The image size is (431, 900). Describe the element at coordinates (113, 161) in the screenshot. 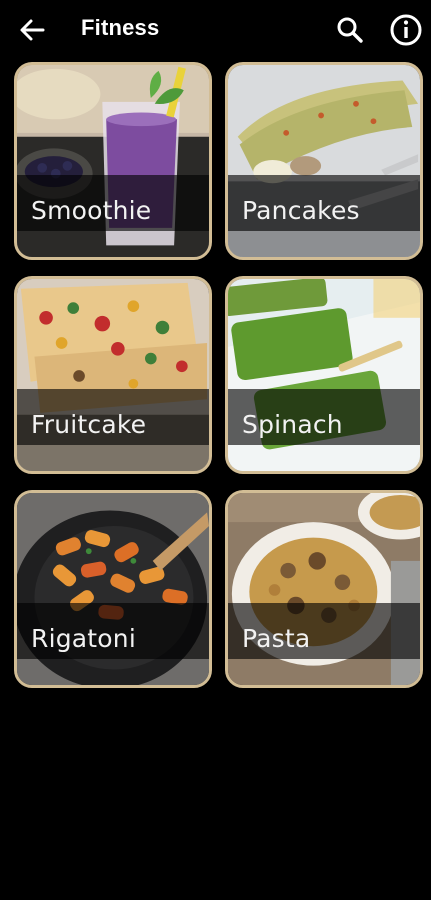

I see `recipe-card-smoothie: Smoothie` at that location.